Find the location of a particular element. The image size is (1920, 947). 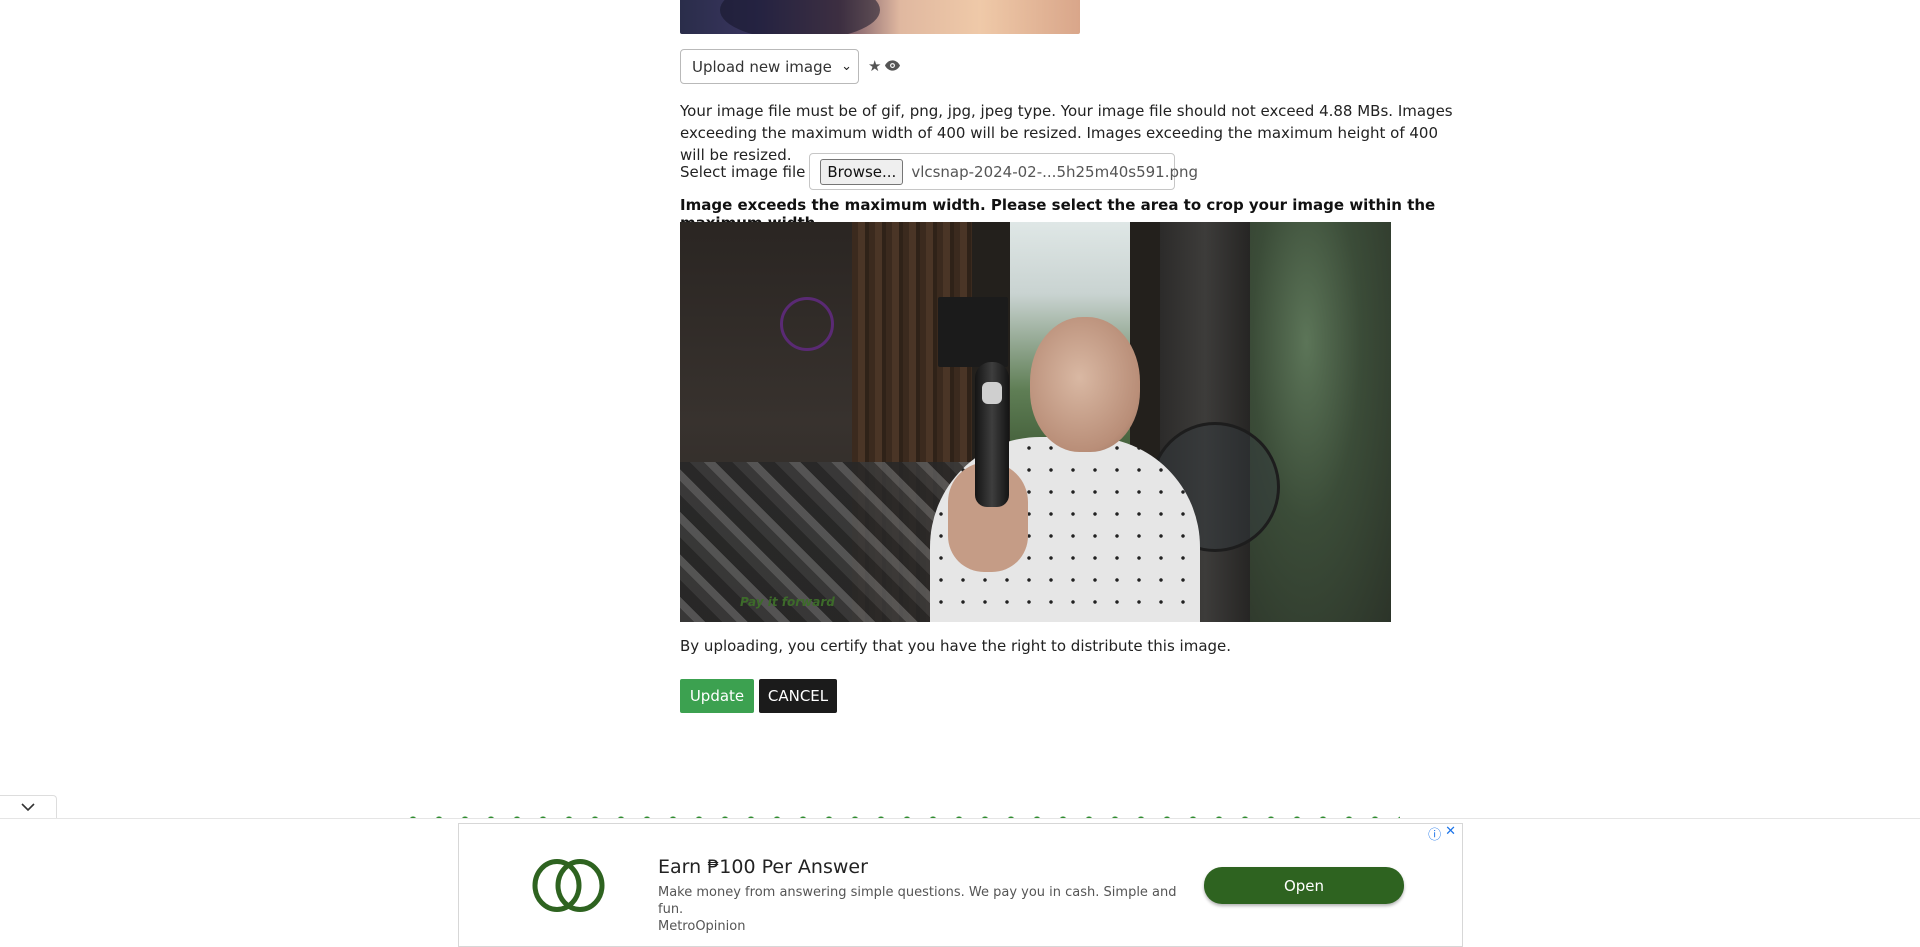

eye-icon is located at coordinates (893, 66).